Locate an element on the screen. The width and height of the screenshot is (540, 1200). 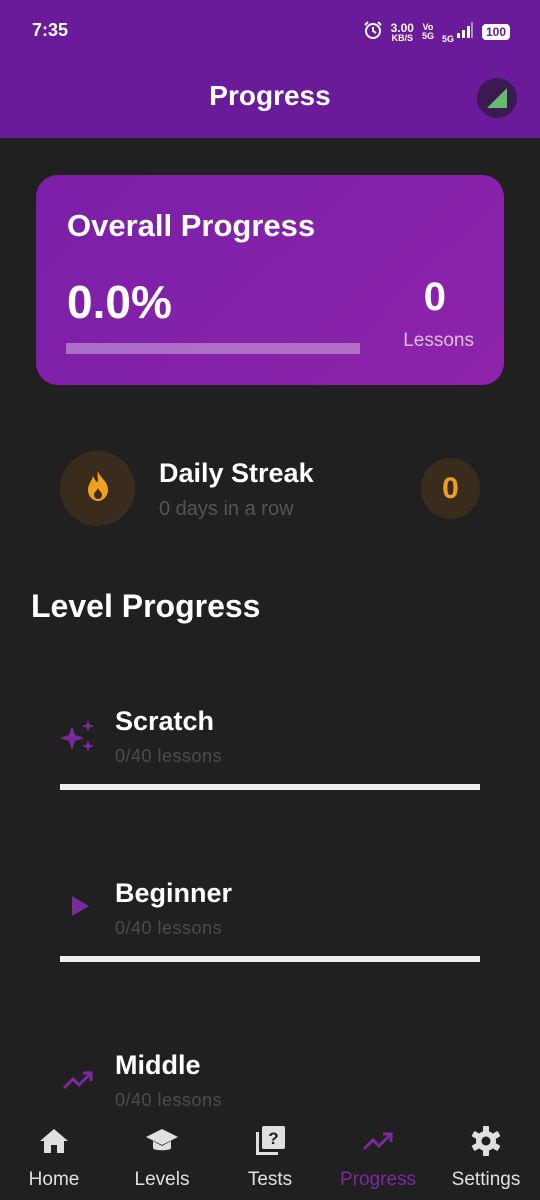
bottom-navigation: Home Levels ? Tests Progress Settings is located at coordinates (270, 1155).